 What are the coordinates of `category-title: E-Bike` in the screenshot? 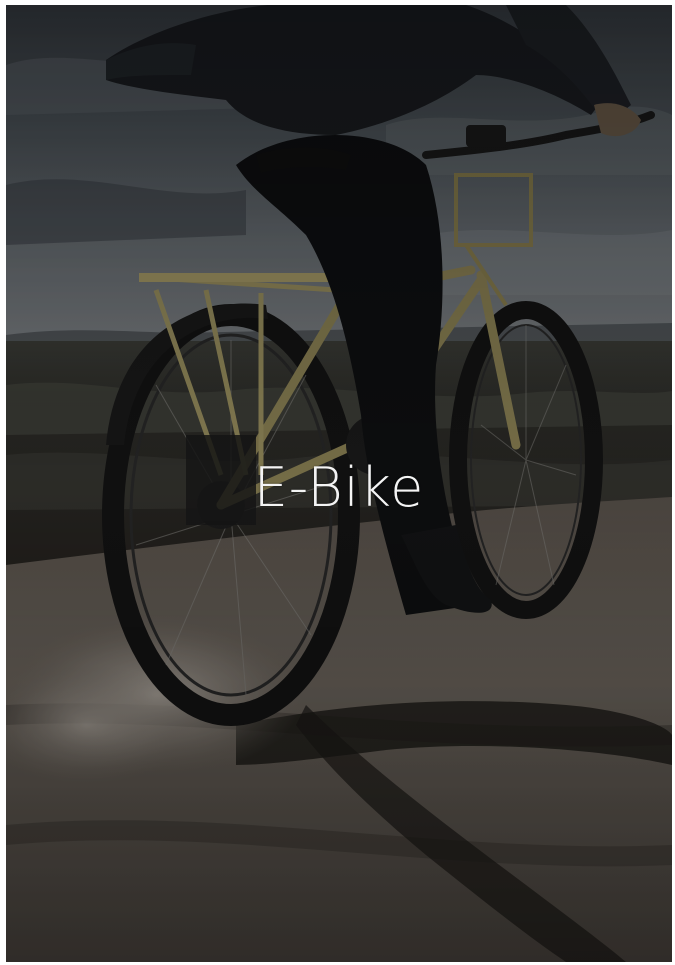 It's located at (339, 487).